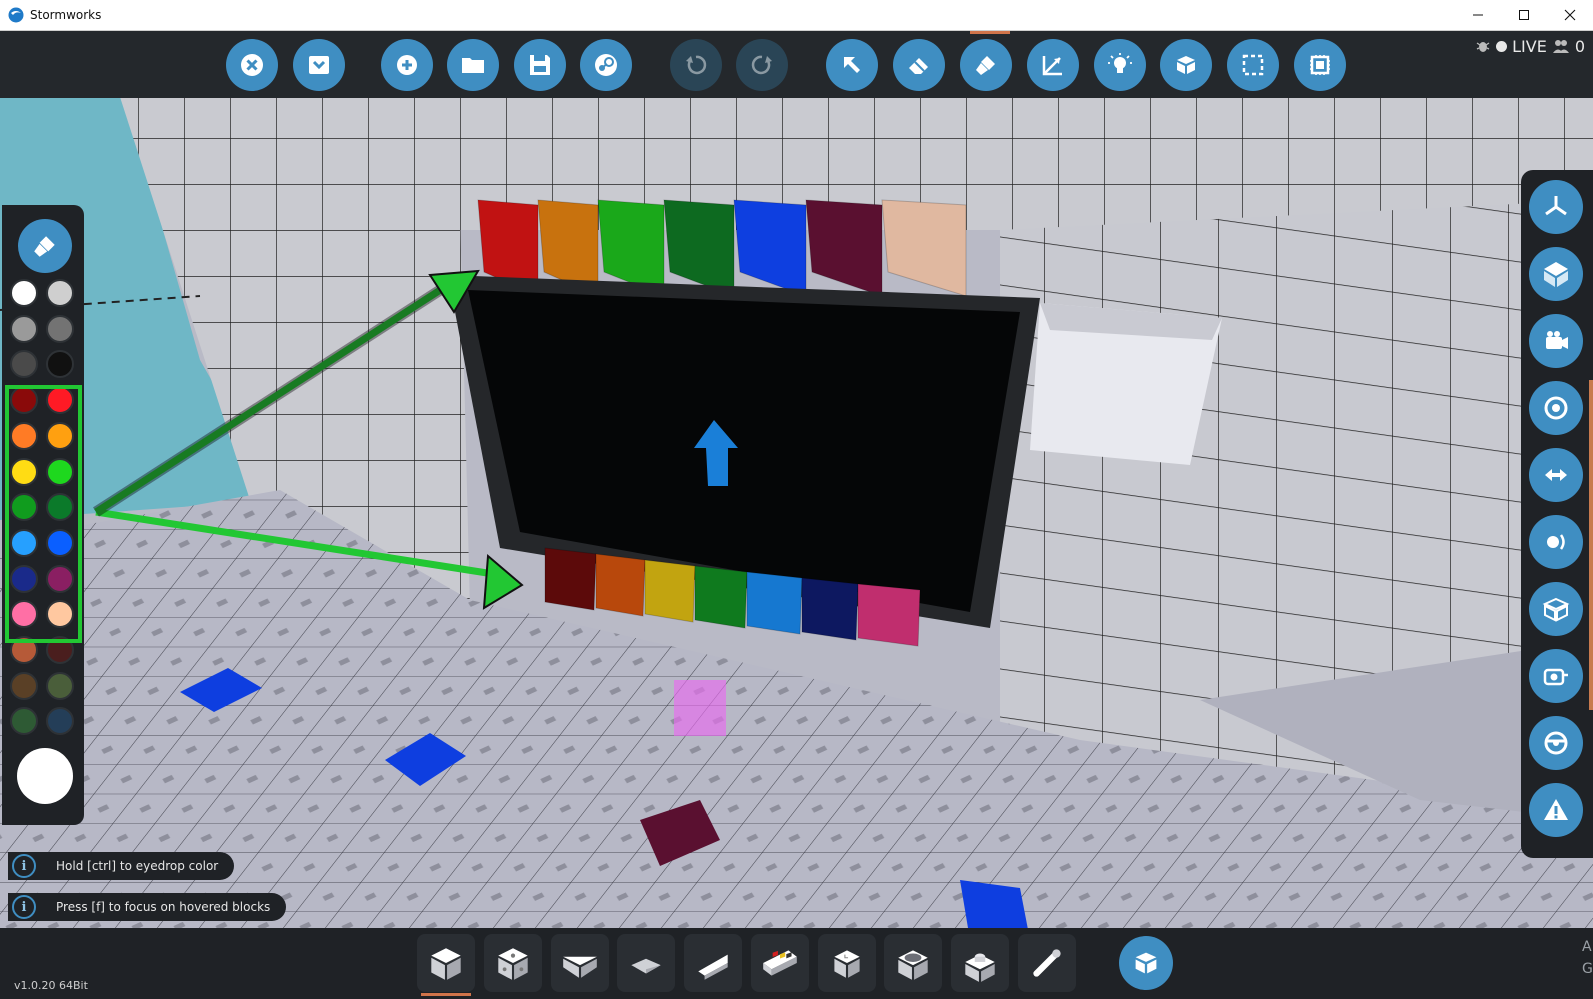 The image size is (1593, 999). Describe the element at coordinates (1591, 545) in the screenshot. I see `right-panel-scrollbar` at that location.